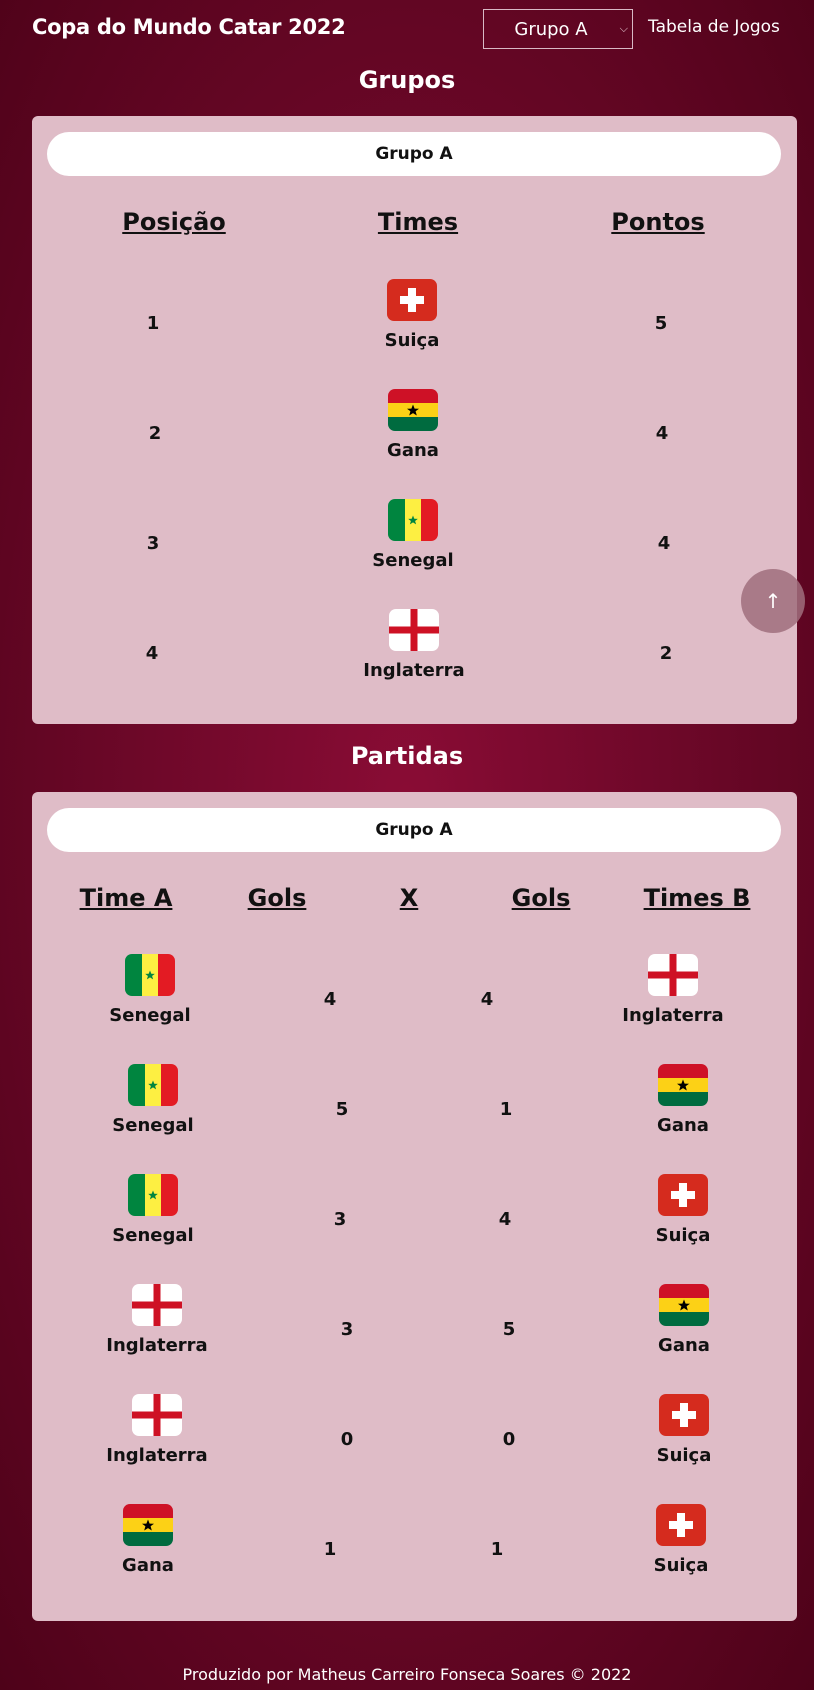 The height and width of the screenshot is (1690, 814). I want to click on header-position: Posição, so click(174, 222).